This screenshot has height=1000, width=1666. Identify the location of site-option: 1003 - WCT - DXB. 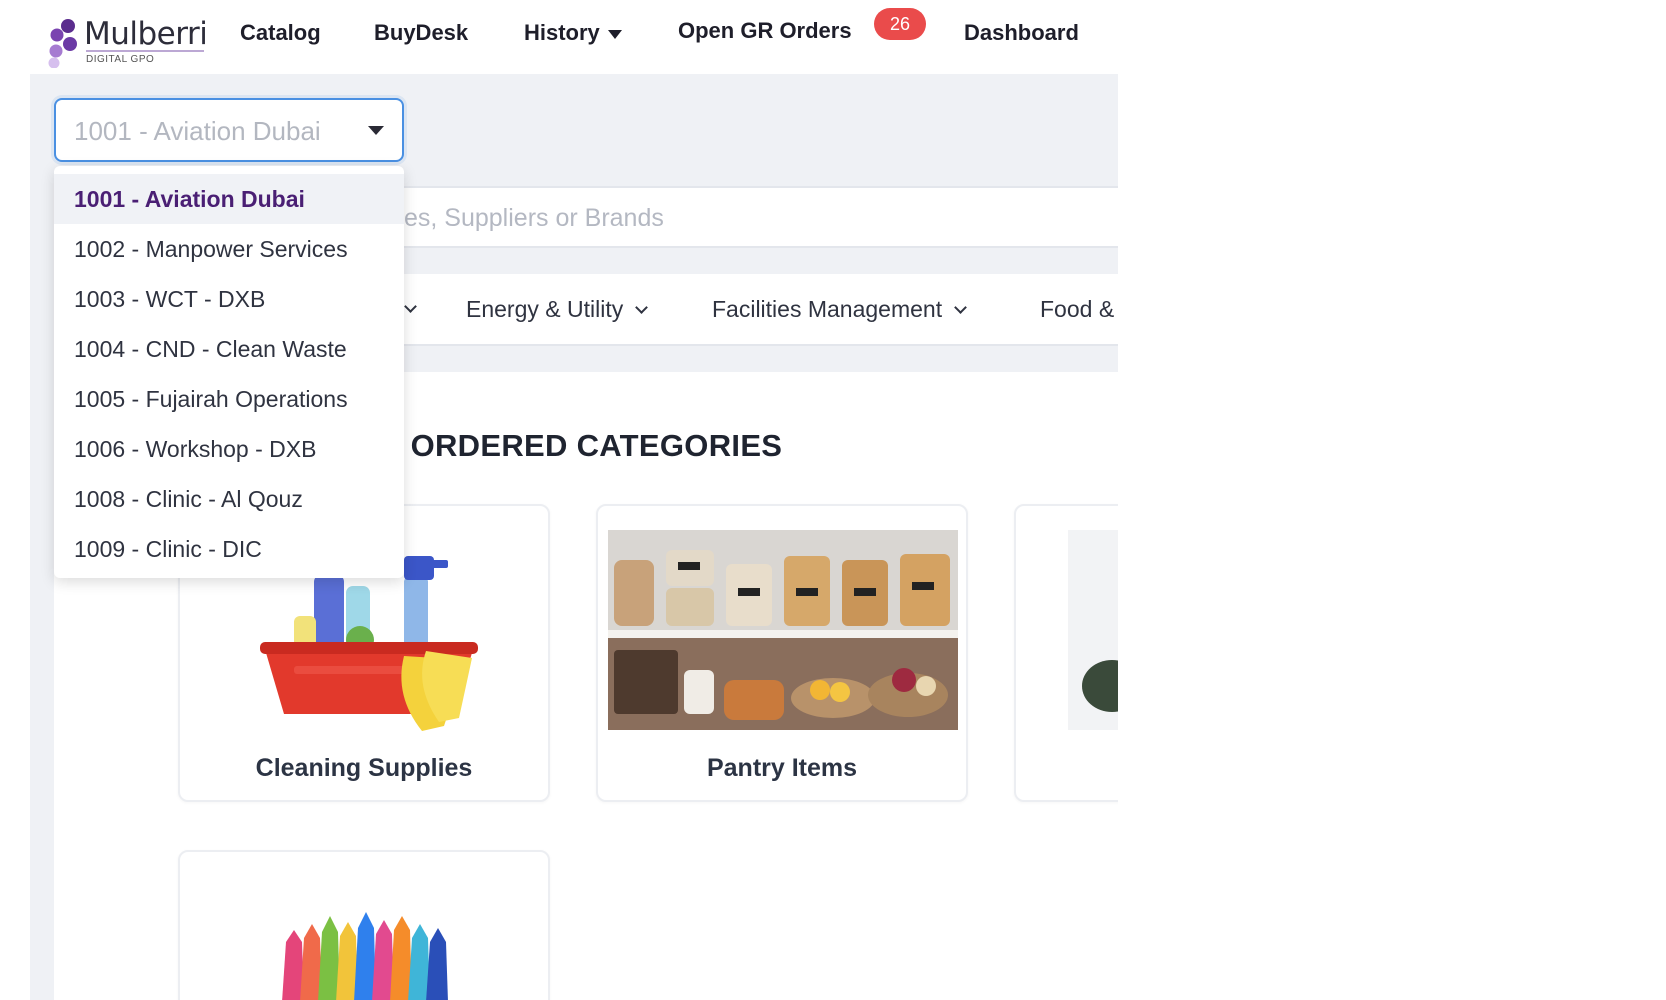
(229, 299).